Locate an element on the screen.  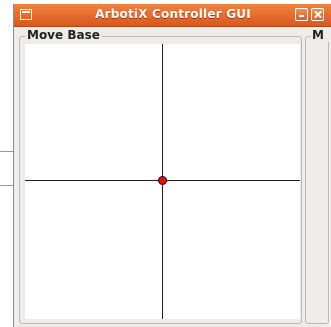
move-base-label: Move Base is located at coordinates (63, 35).